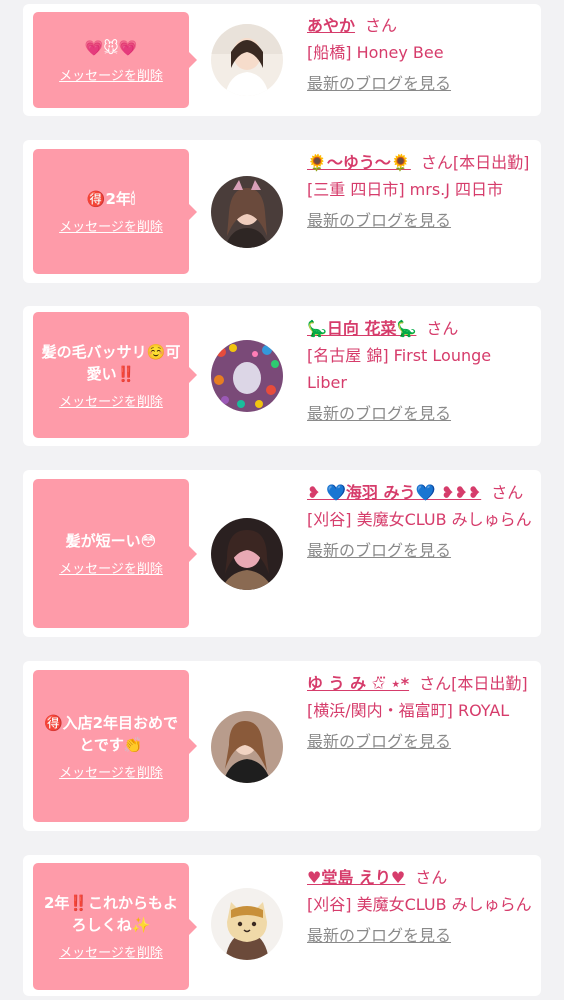 This screenshot has width=564, height=1000. What do you see at coordinates (358, 683) in the screenshot?
I see `girl-name-link: ゆ う み ✩⃛ ⋆*` at bounding box center [358, 683].